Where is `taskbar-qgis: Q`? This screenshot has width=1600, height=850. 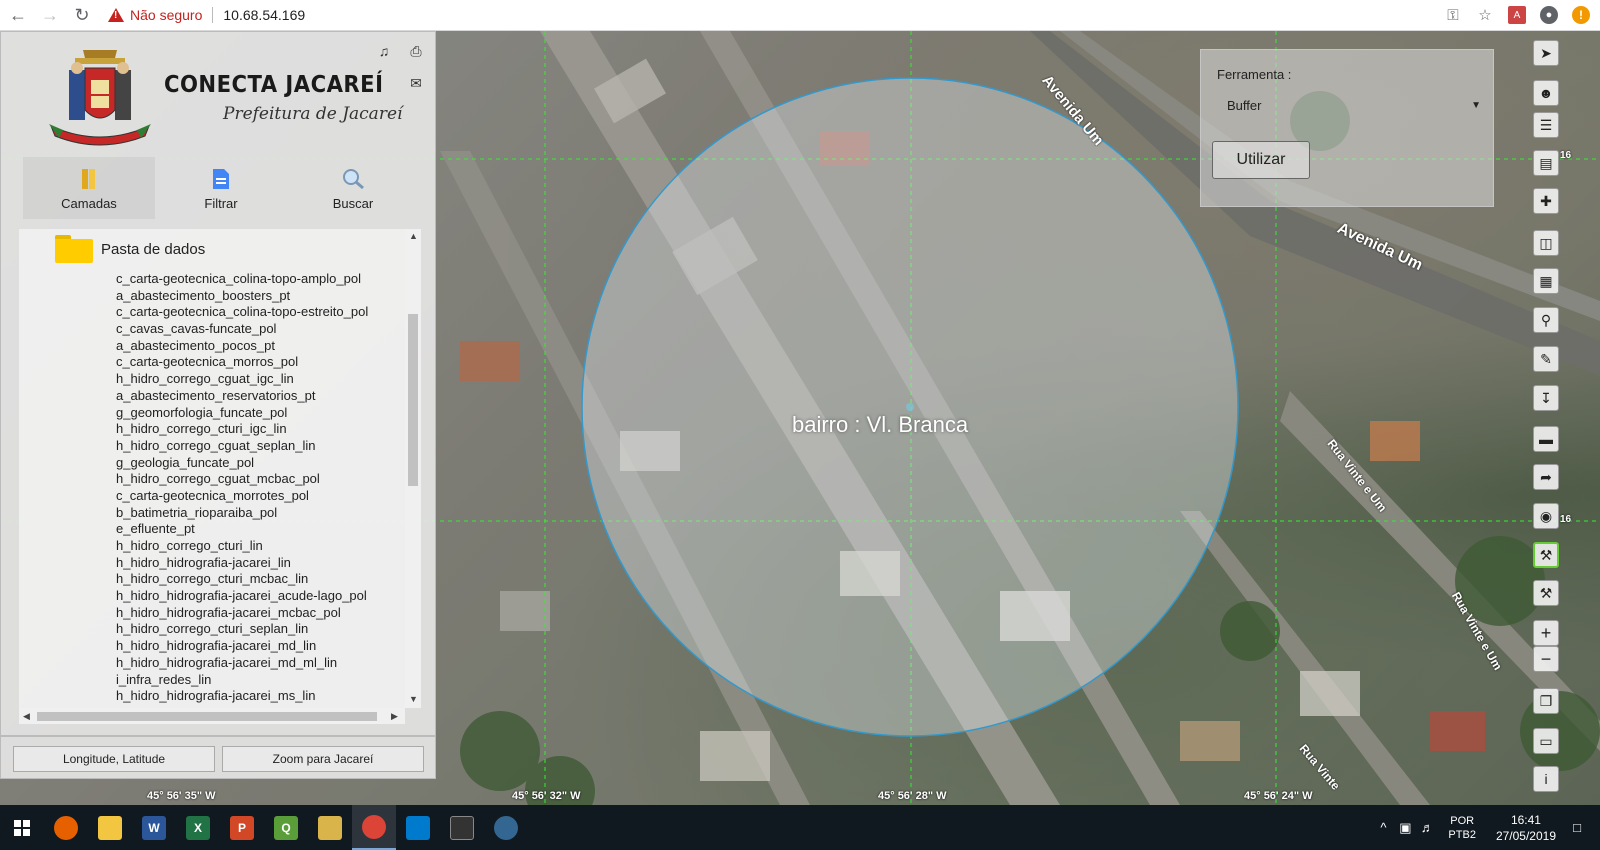
taskbar-qgis: Q is located at coordinates (286, 827).